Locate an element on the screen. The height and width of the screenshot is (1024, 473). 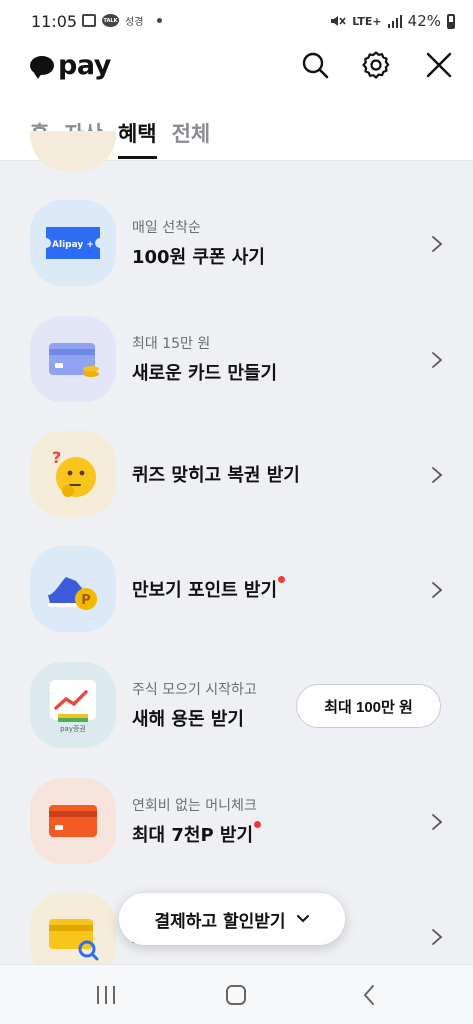
speech-bubble-icon is located at coordinates (42, 67).